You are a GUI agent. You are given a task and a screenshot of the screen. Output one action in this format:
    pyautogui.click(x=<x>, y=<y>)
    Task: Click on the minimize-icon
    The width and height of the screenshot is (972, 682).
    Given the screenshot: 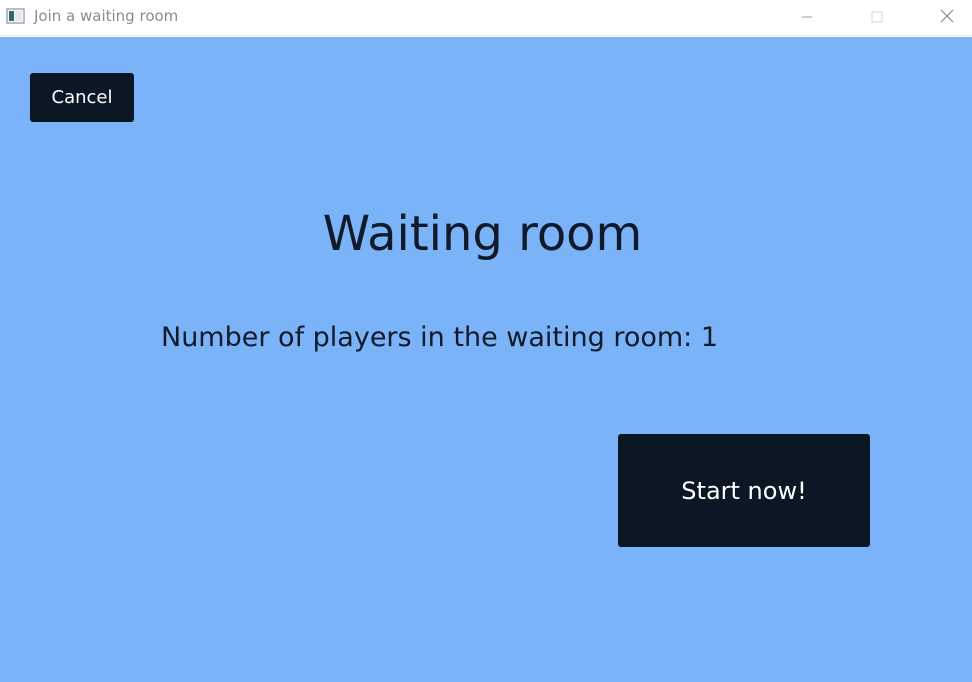 What is the action you would take?
    pyautogui.click(x=807, y=17)
    